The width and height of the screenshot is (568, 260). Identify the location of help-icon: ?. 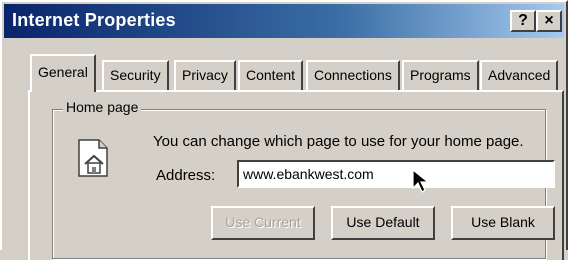
(523, 20).